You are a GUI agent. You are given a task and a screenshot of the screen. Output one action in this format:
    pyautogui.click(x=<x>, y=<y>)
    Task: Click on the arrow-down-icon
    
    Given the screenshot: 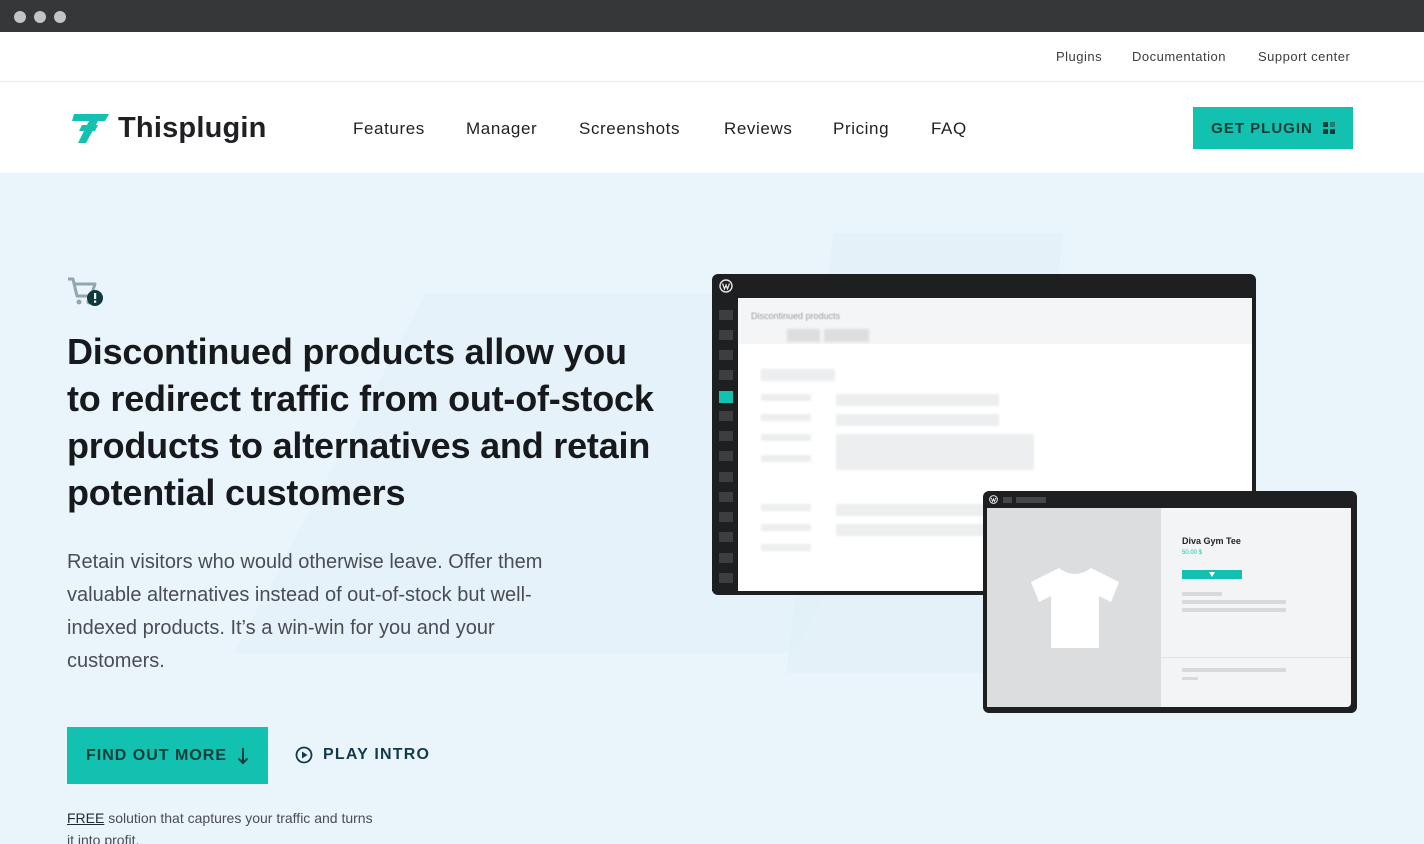 What is the action you would take?
    pyautogui.click(x=243, y=755)
    